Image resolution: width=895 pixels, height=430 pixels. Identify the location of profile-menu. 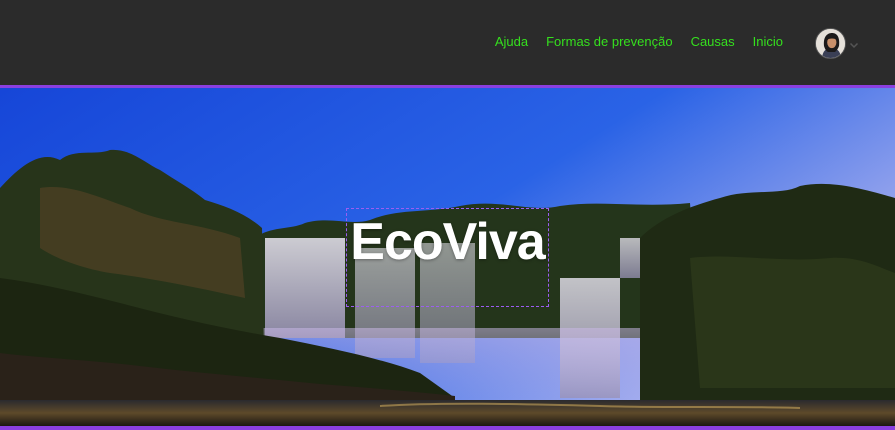
(837, 43).